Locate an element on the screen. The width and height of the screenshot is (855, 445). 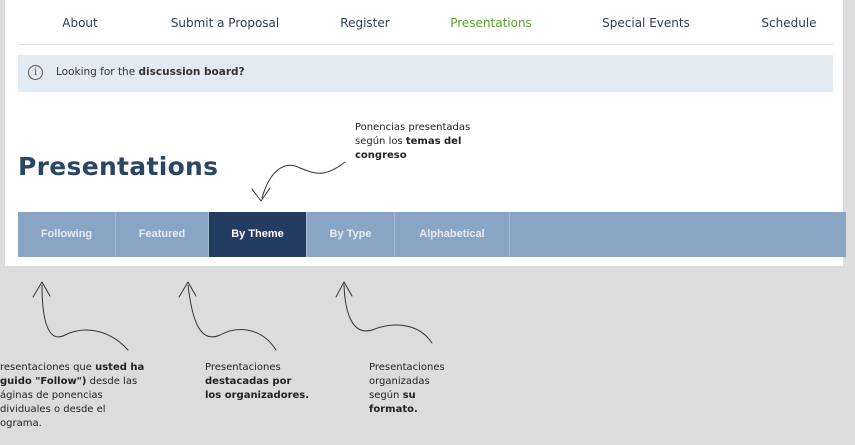
featured-arrowhead is located at coordinates (187, 289).